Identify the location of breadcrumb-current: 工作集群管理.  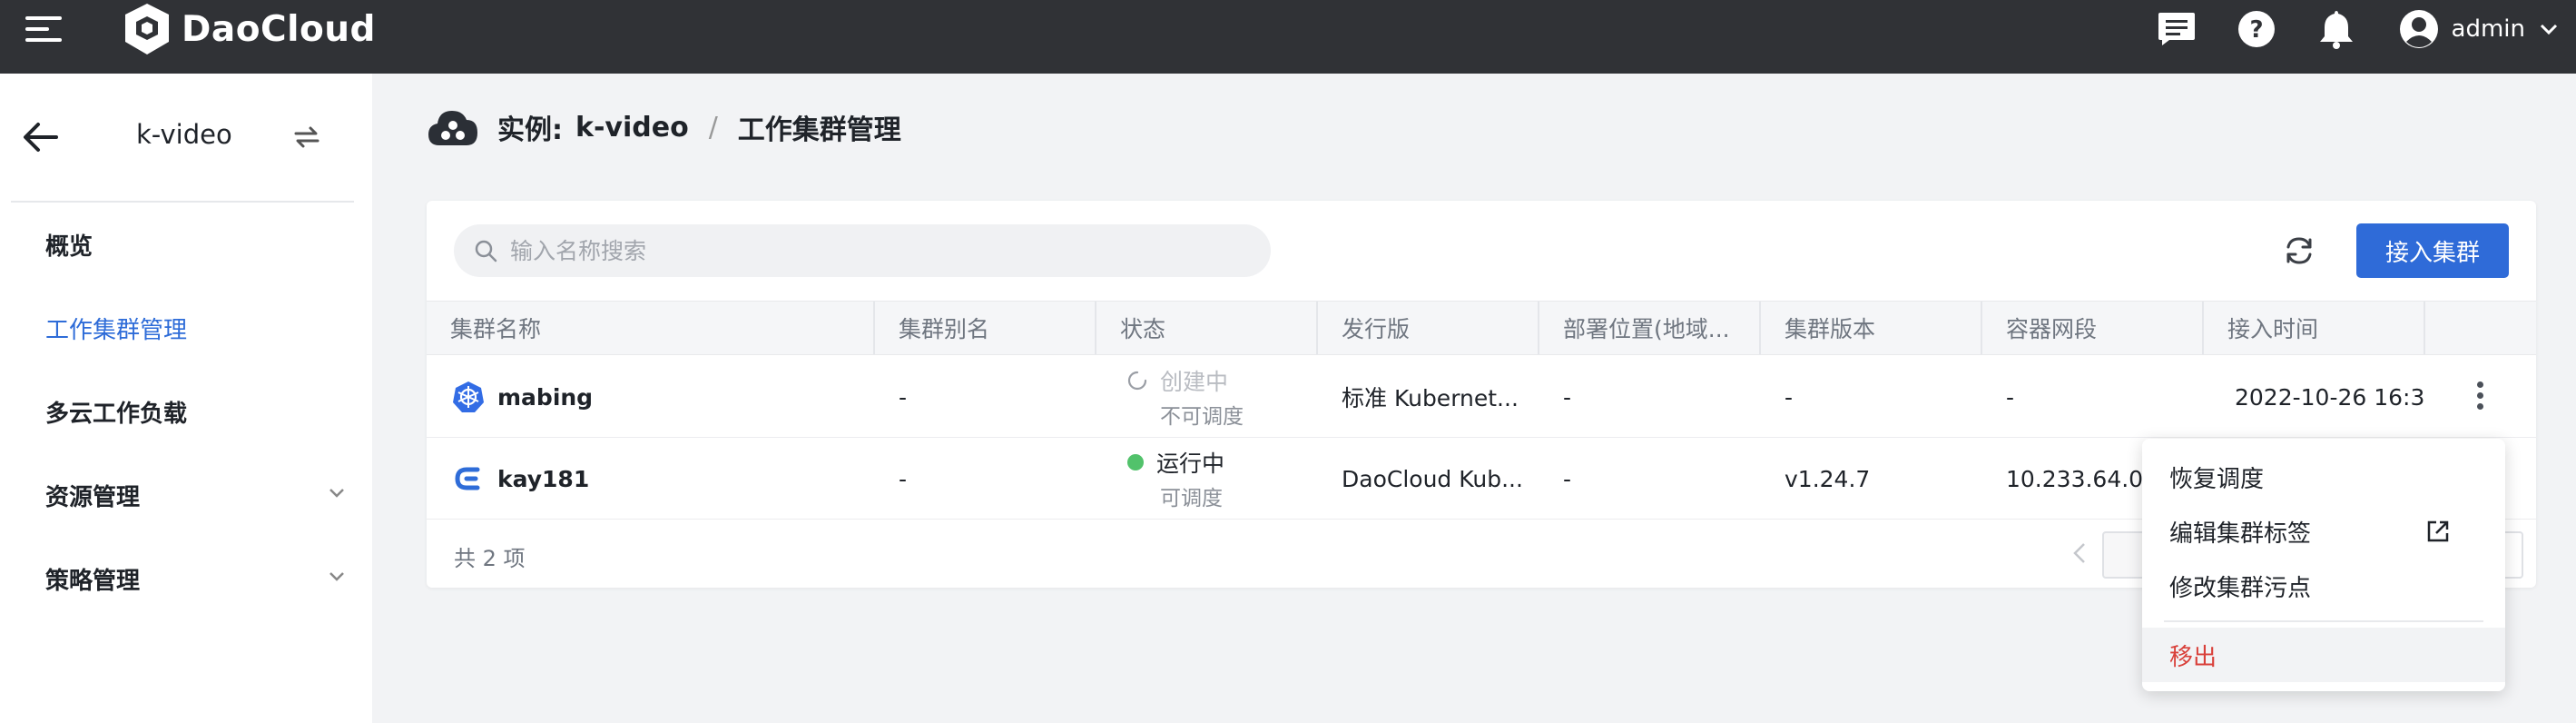
(819, 130).